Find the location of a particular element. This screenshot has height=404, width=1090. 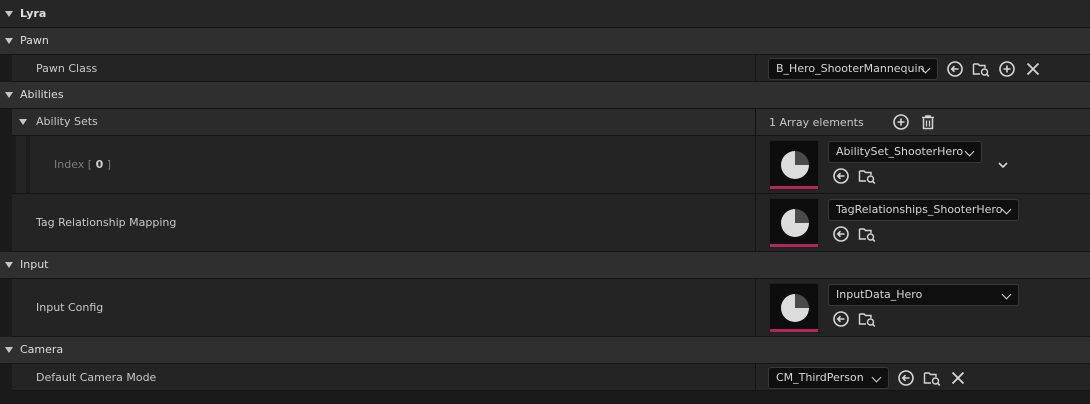

combo-value: TagRelationships_ShooterHero is located at coordinates (919, 209).